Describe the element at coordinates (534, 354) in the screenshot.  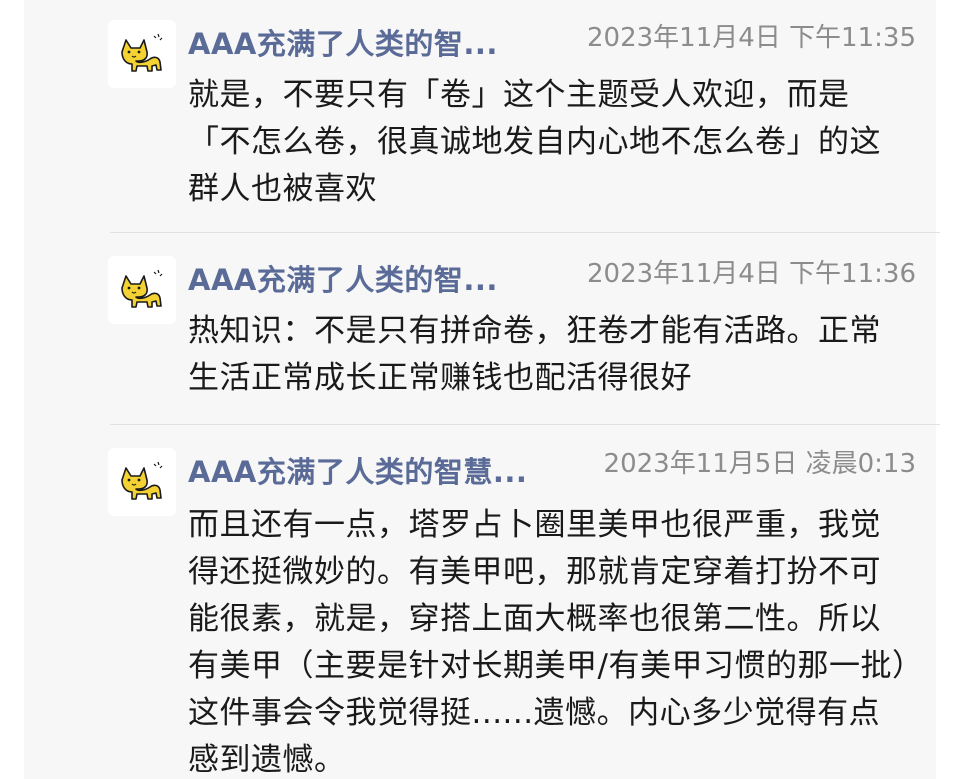
I see `message-text: 热知识：不是只有拼命卷，狂卷才能有活路。正常生活正常成长正常赚钱也配活得很好` at that location.